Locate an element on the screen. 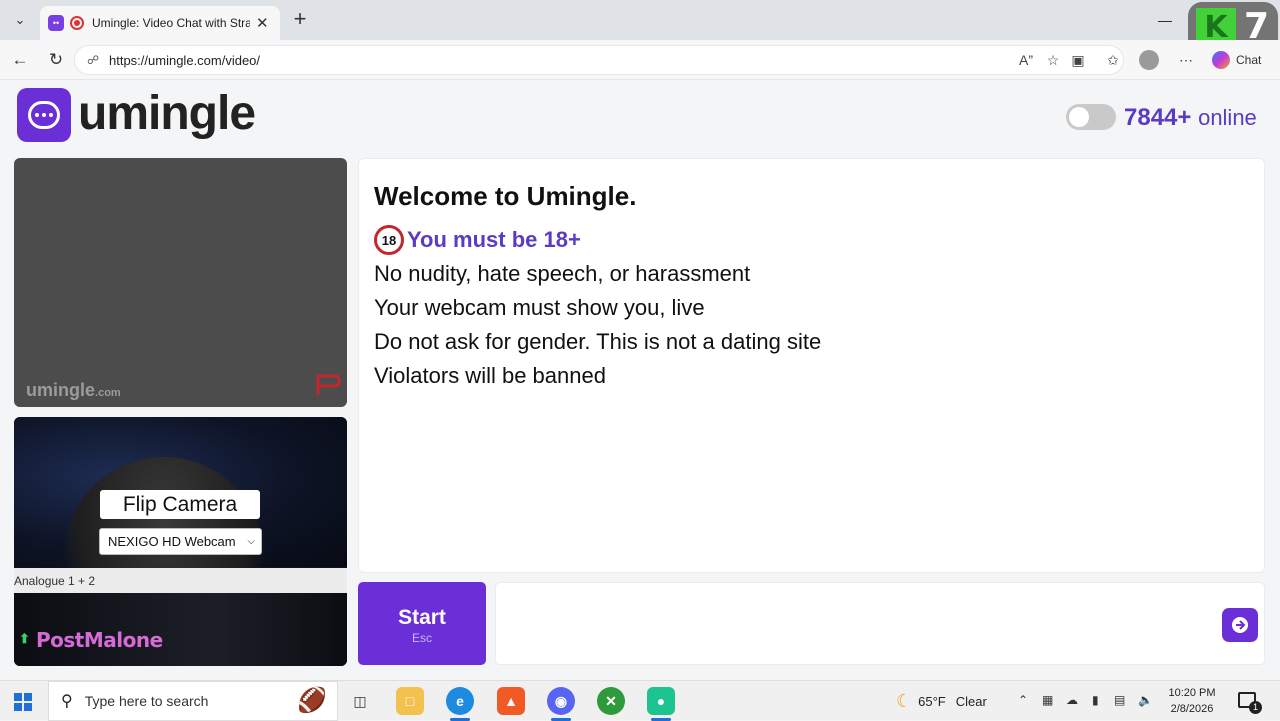 The image size is (1280, 721). stranger-video: umingle.com is located at coordinates (180, 282).